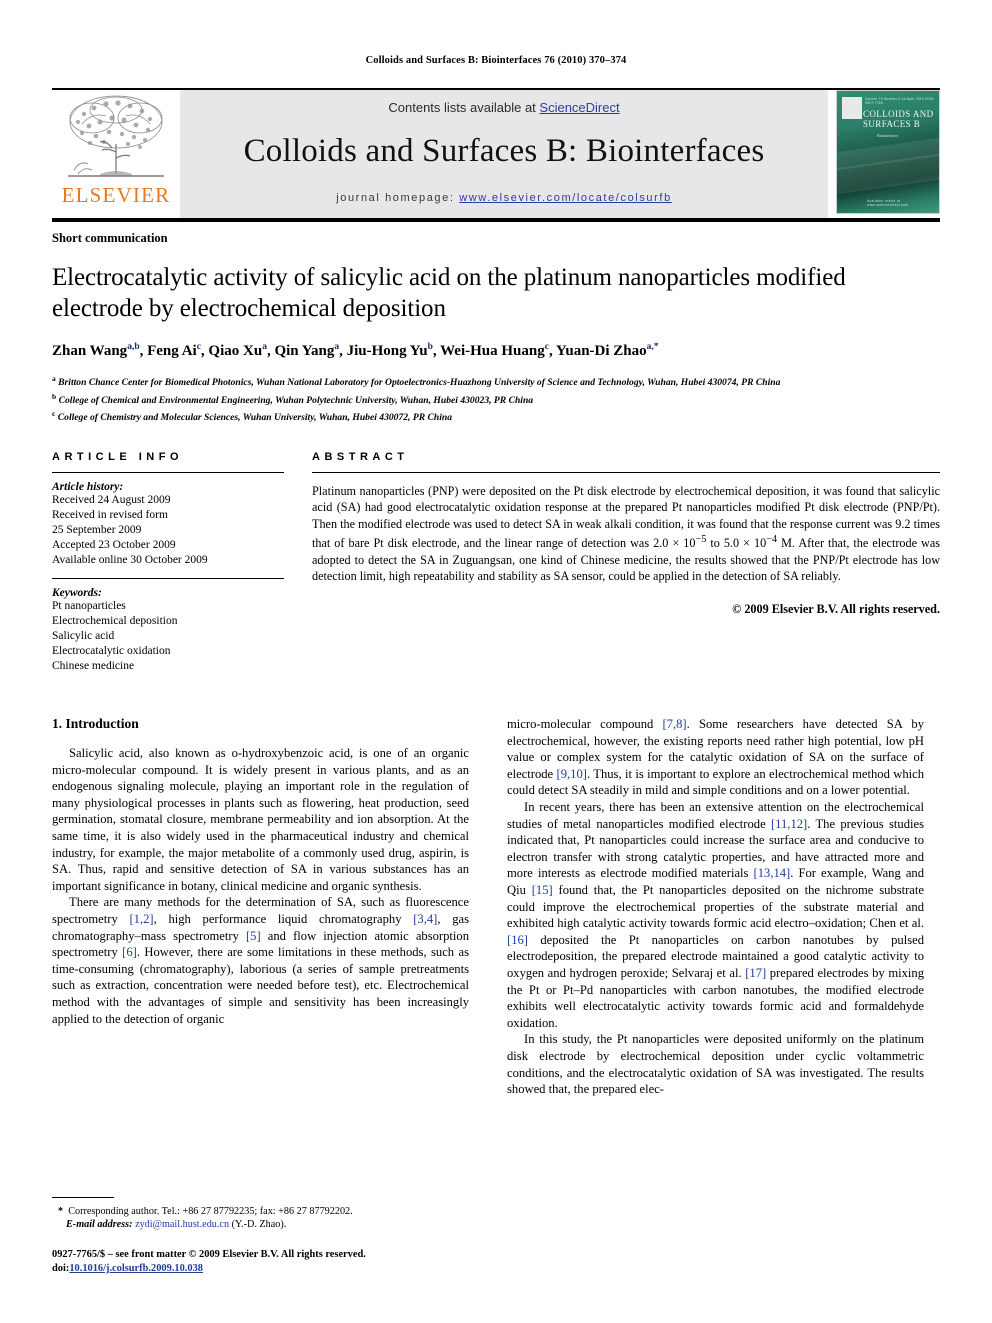 This screenshot has height=1323, width=992. I want to click on history-line: Accepted 23 October 2009, so click(114, 545).